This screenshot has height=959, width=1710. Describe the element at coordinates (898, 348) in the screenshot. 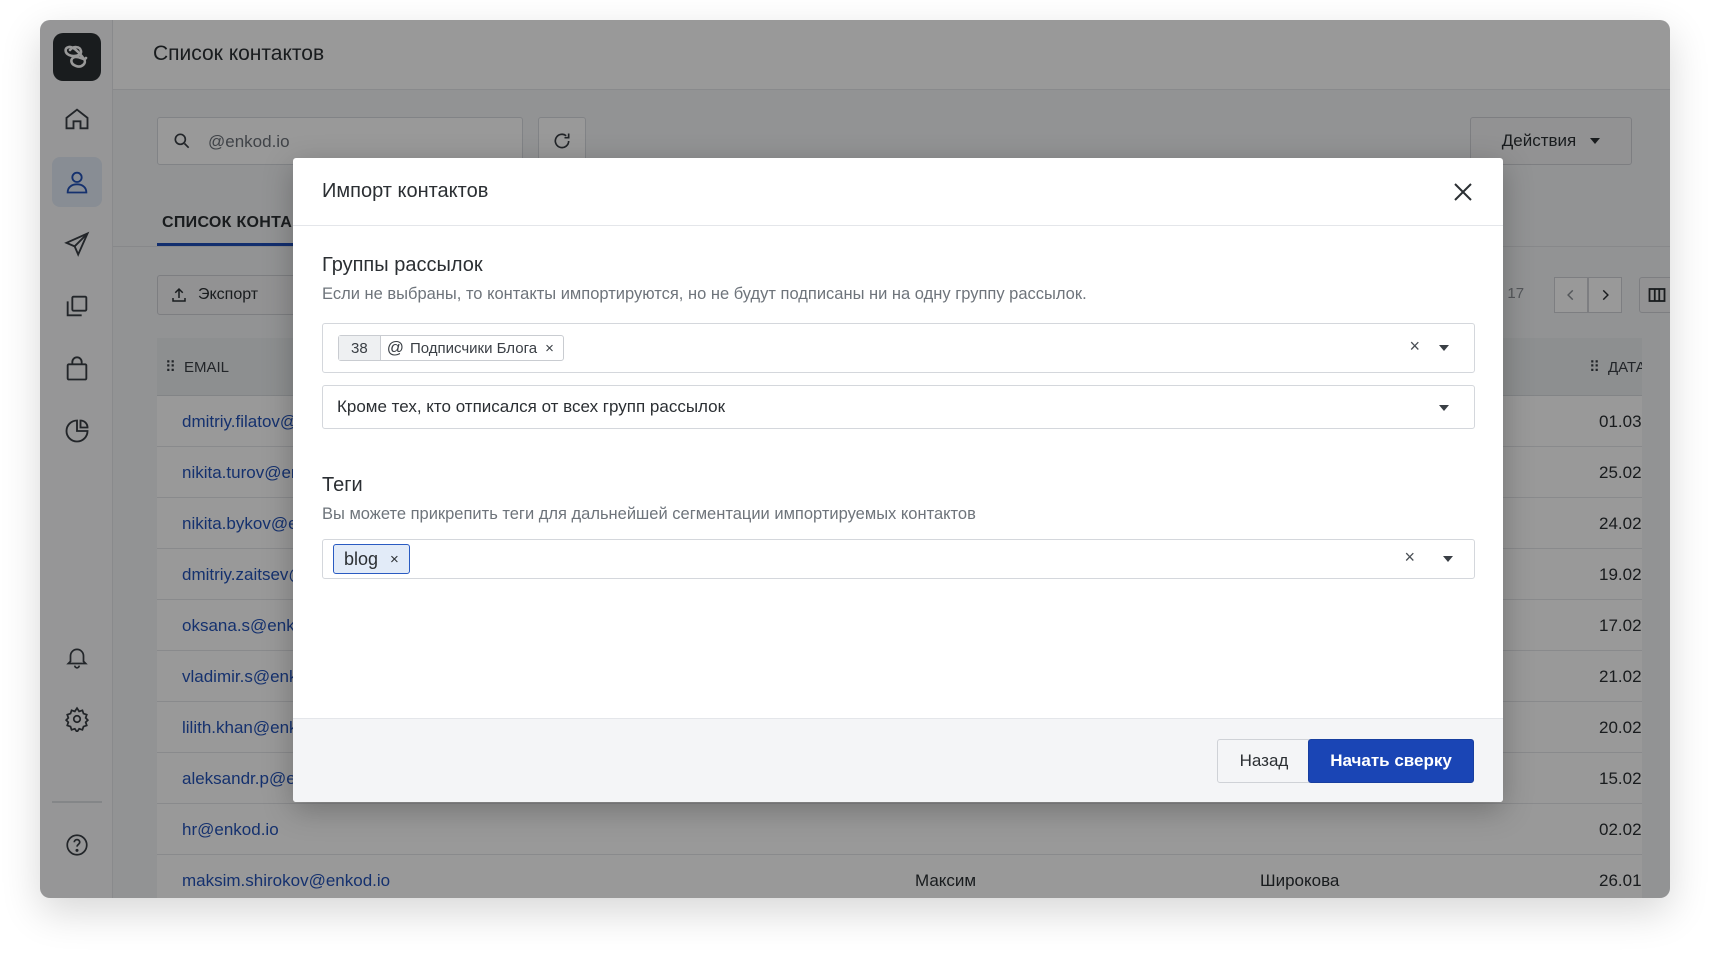

I see `groups-multiselect: 38 @ Подписчики Блога × ×` at that location.